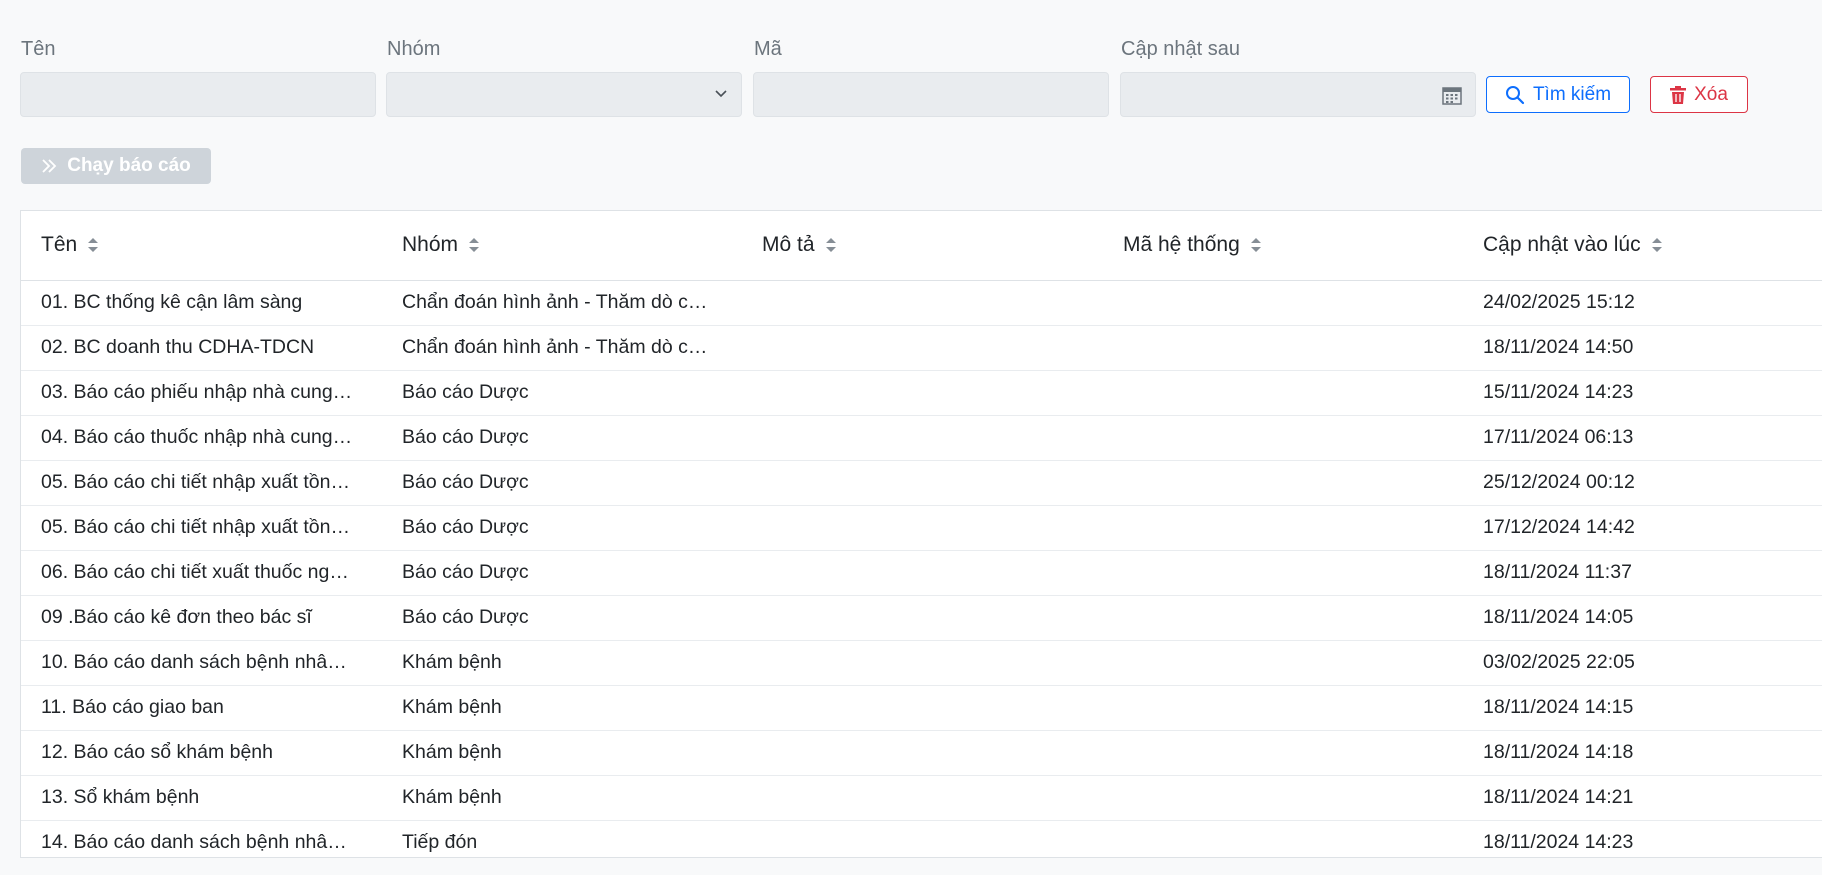  I want to click on clear-button: Xóa, so click(1699, 94).